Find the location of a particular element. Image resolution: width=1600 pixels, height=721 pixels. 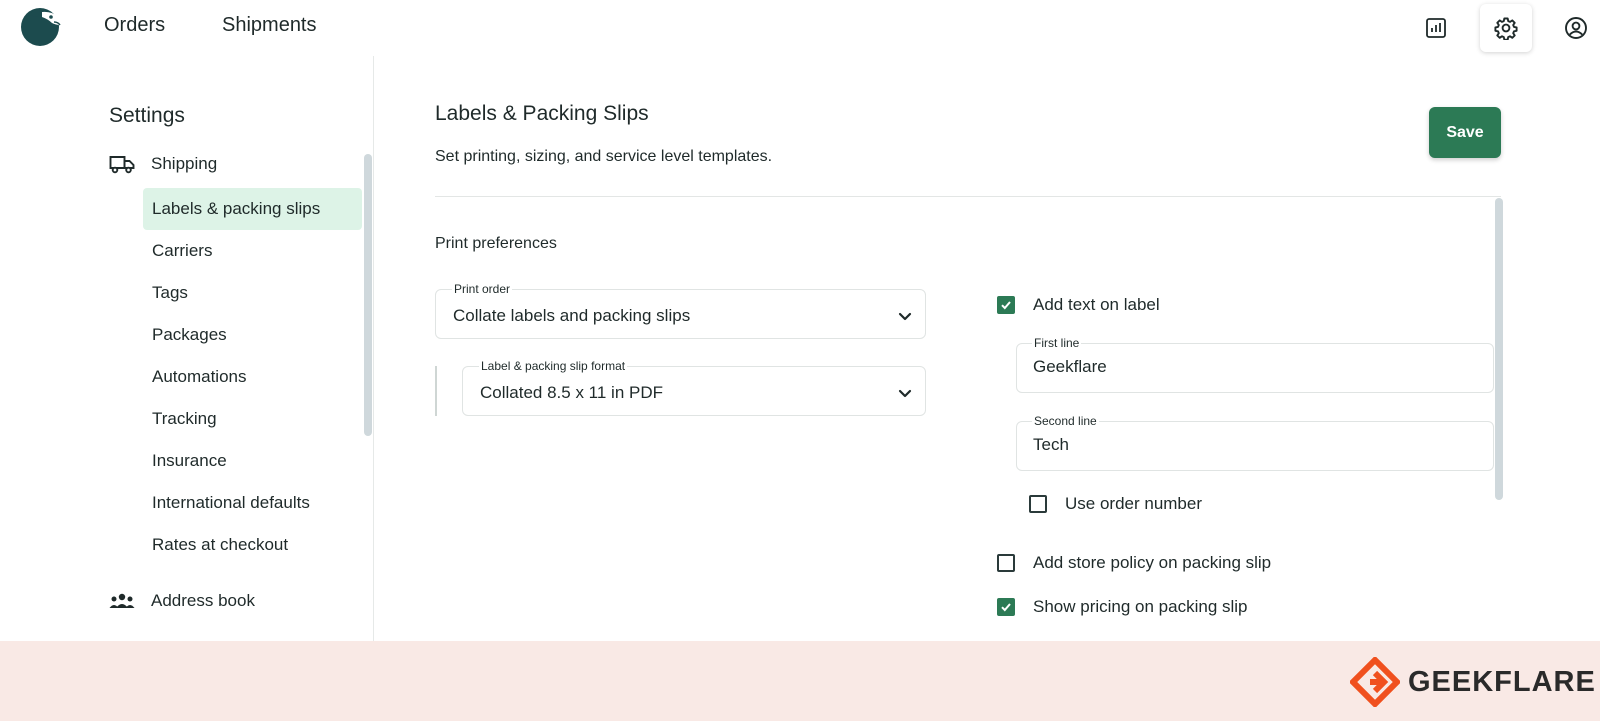

settings-button is located at coordinates (1506, 28).